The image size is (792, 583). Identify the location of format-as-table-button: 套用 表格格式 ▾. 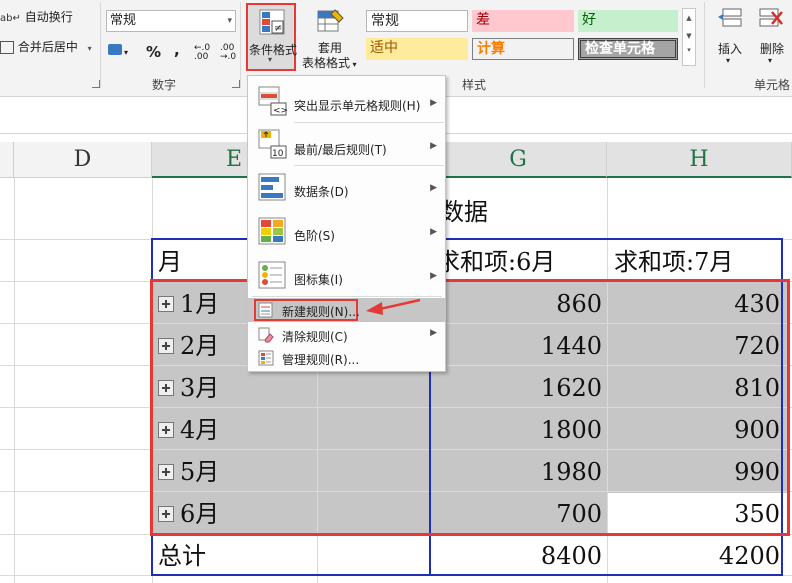
(331, 37).